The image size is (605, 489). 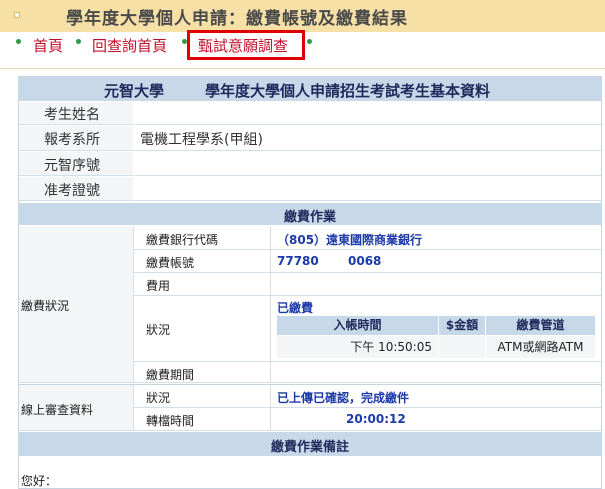 What do you see at coordinates (295, 308) in the screenshot?
I see `payment-status-value: 已繳費` at bounding box center [295, 308].